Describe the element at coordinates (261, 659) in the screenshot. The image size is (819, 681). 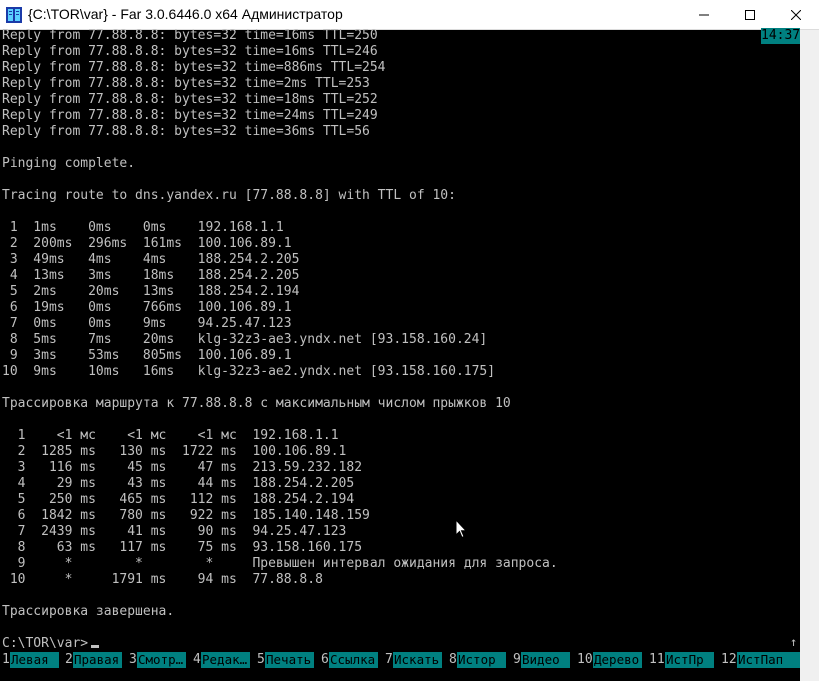
I see `fkey-number: 5` at that location.